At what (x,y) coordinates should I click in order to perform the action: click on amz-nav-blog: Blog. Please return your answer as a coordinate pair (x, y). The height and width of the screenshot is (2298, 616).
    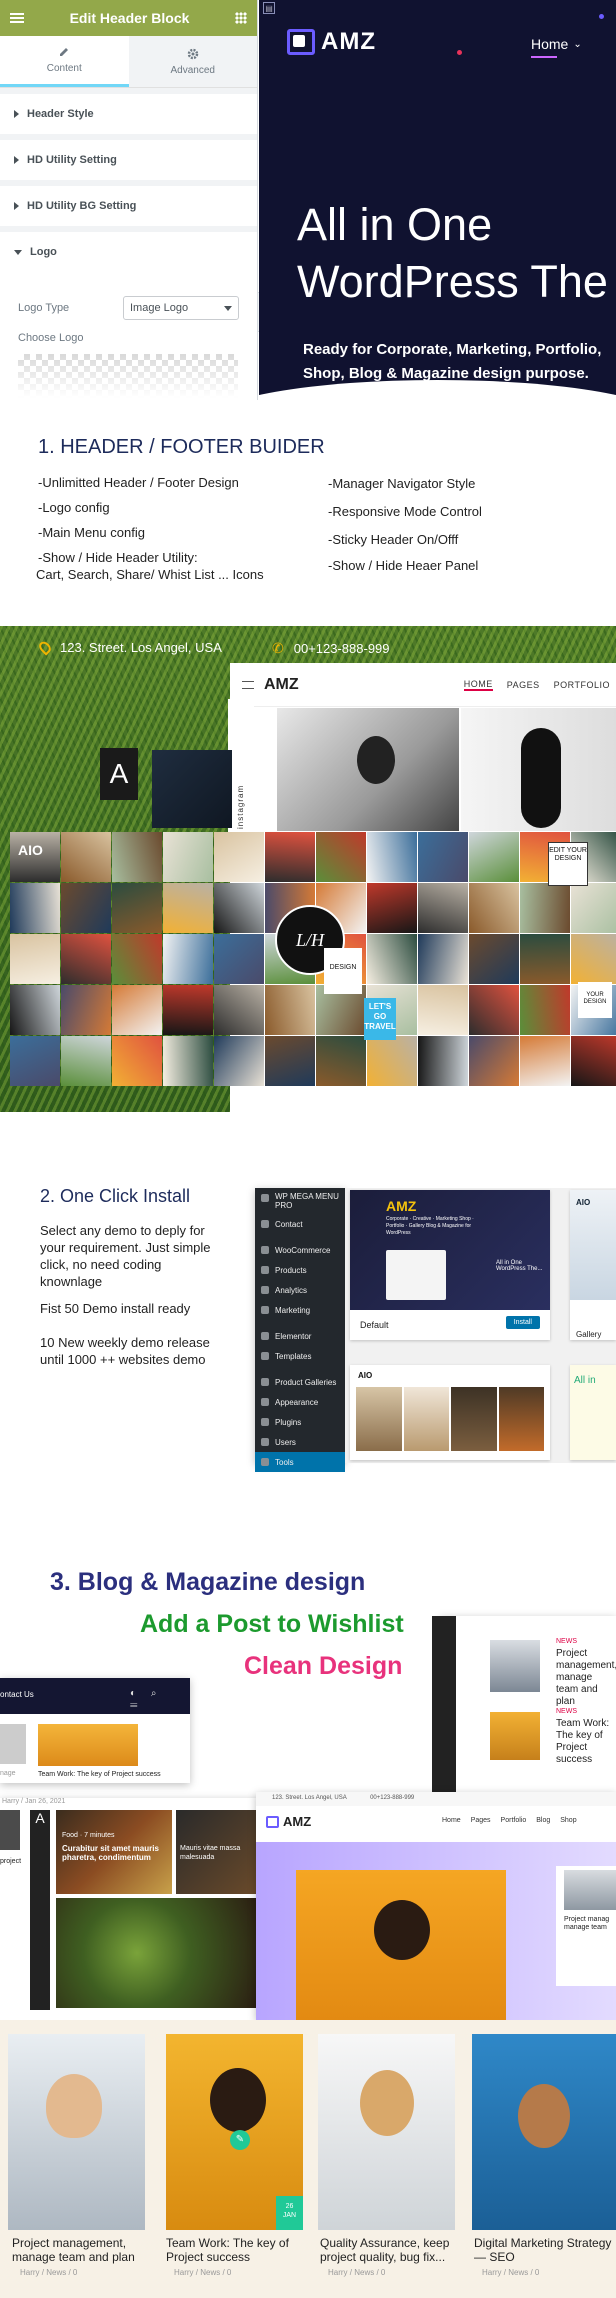
    Looking at the image, I should click on (543, 1820).